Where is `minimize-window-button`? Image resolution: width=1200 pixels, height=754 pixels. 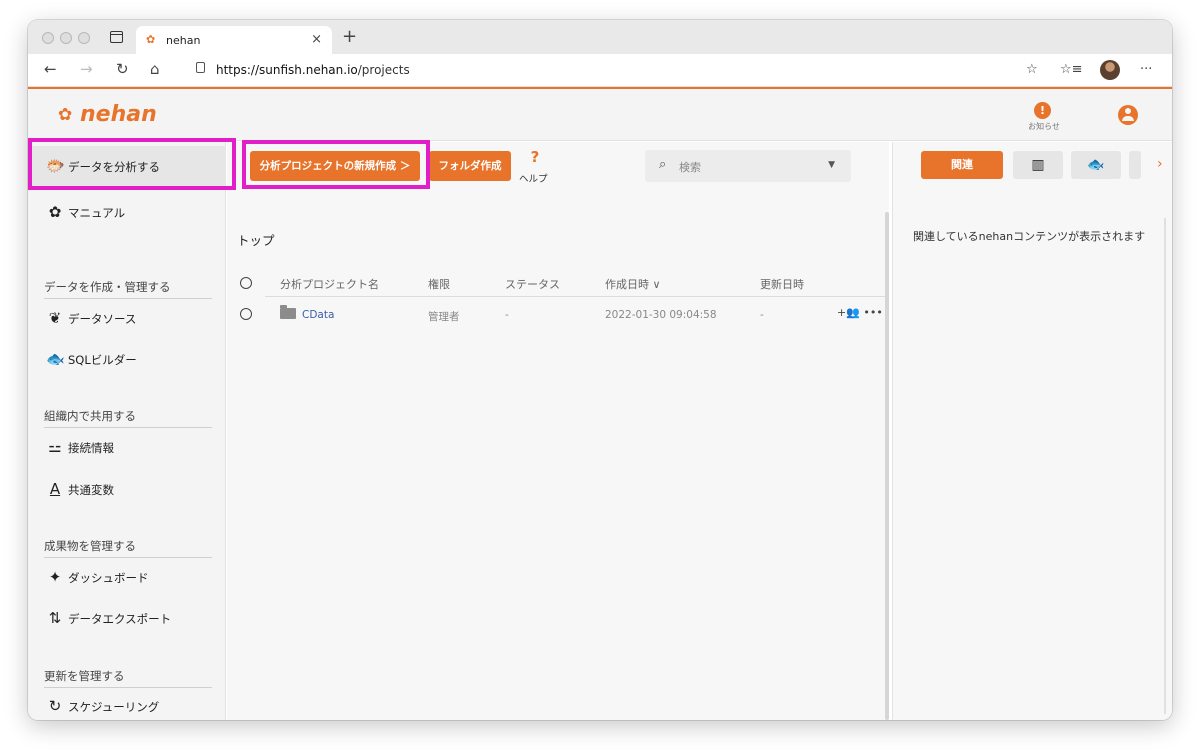
minimize-window-button is located at coordinates (66, 38).